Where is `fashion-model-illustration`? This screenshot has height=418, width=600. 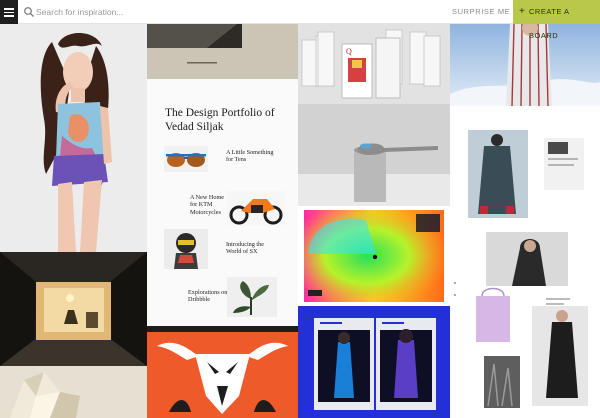 fashion-model-illustration is located at coordinates (73, 138).